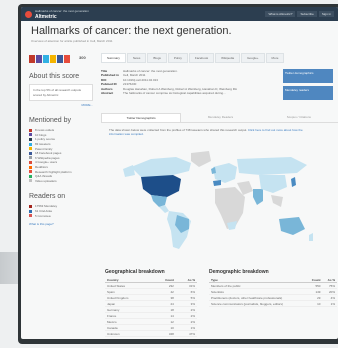  I want to click on legend-label: Video uploaders, so click(46, 180).